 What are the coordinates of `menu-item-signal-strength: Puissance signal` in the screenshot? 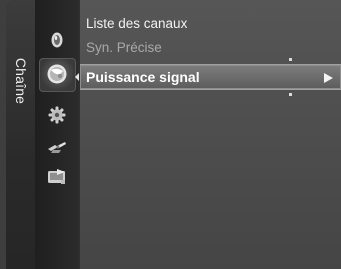 It's located at (210, 77).